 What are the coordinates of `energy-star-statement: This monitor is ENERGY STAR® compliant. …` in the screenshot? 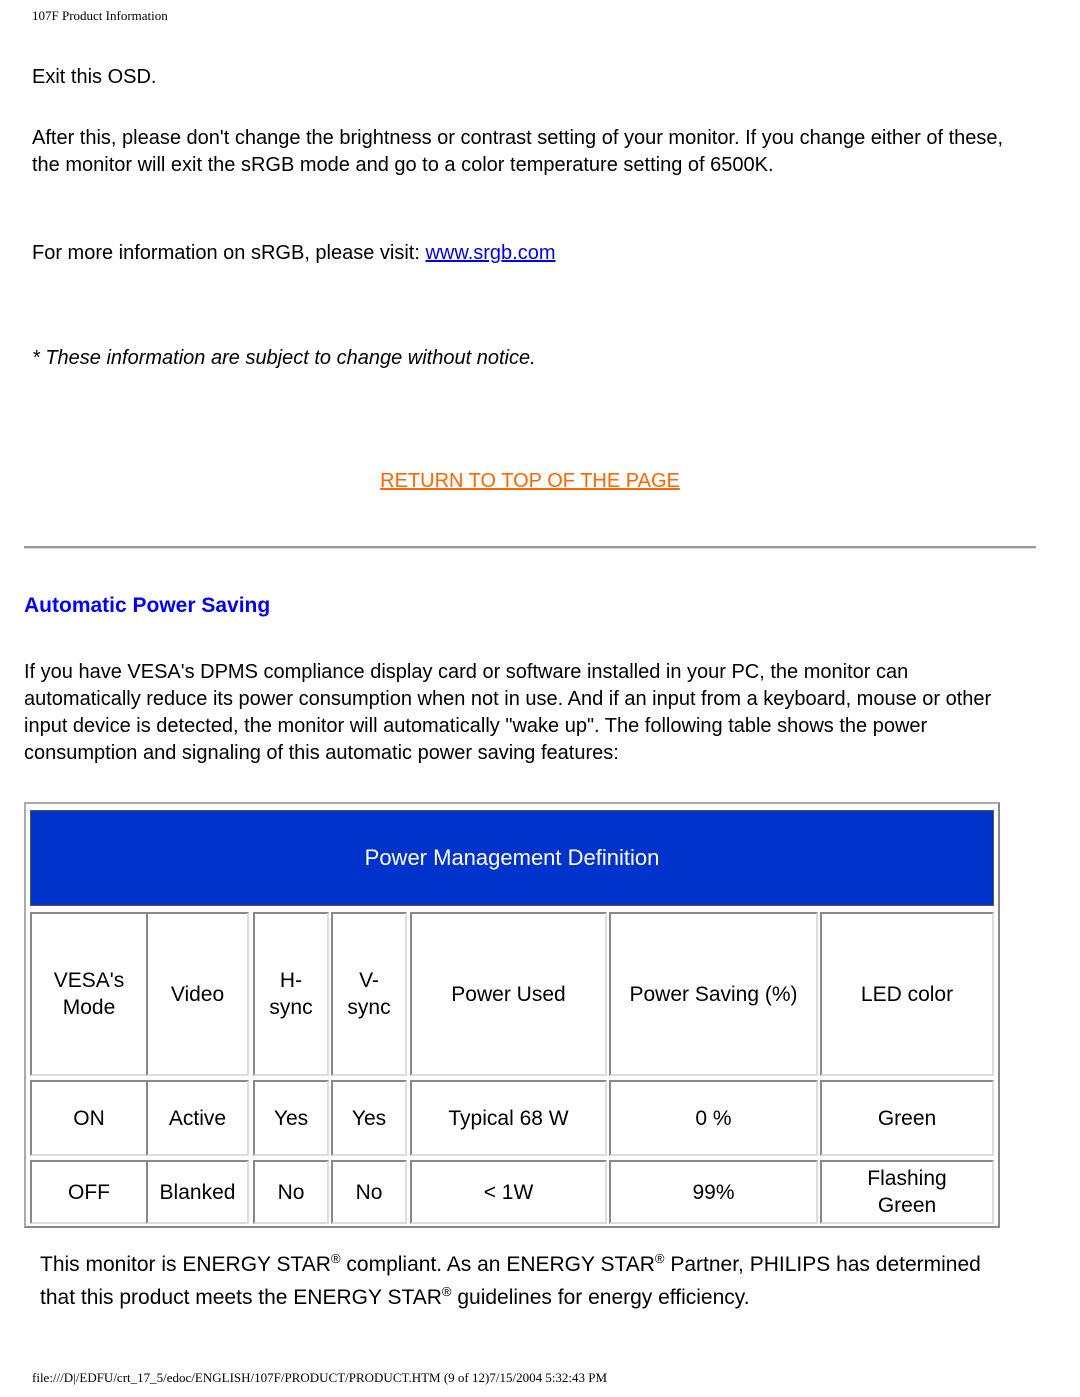 It's located at (520, 1281).